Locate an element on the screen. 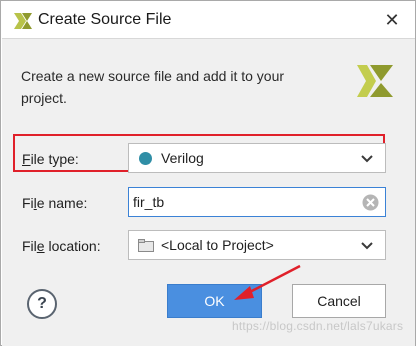 The height and width of the screenshot is (346, 416). file-type-label: File type: is located at coordinates (50, 159).